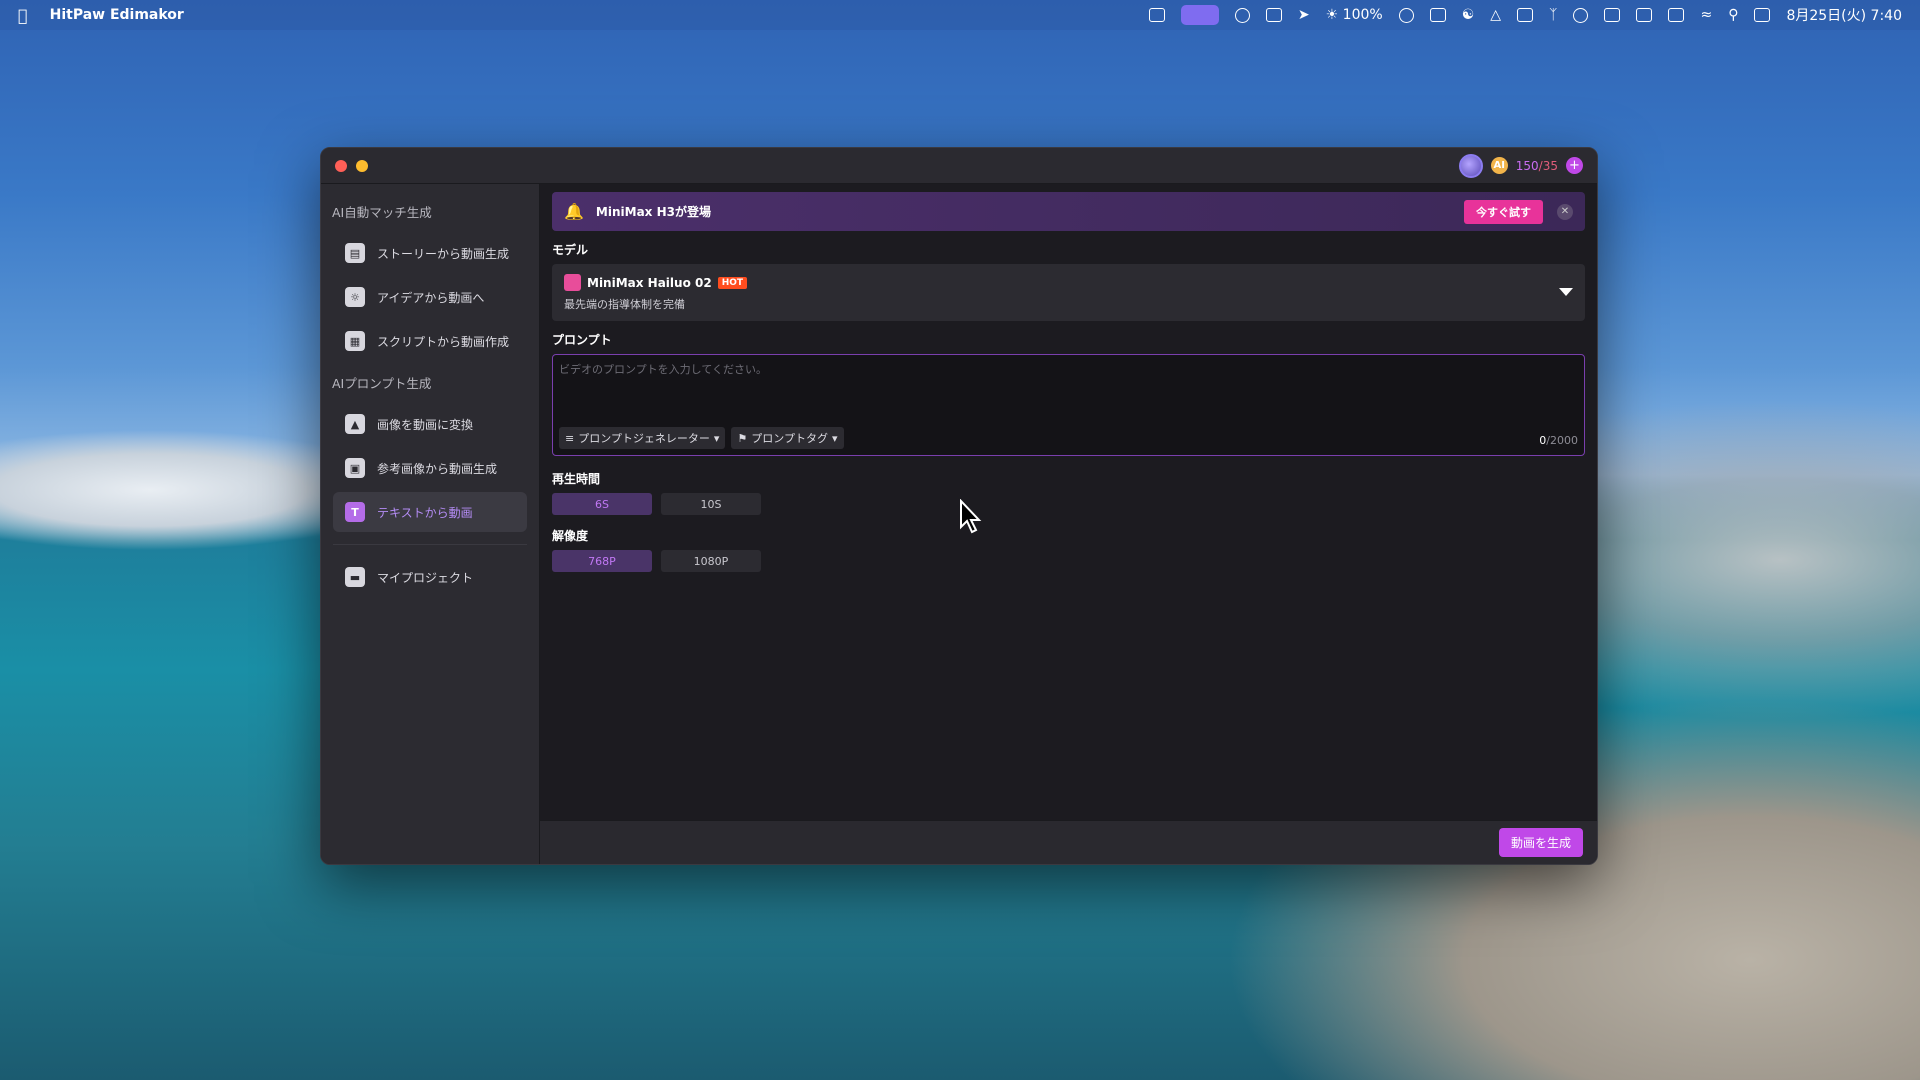 This screenshot has width=1920, height=1080. Describe the element at coordinates (355, 253) in the screenshot. I see `document-icon: ▤` at that location.